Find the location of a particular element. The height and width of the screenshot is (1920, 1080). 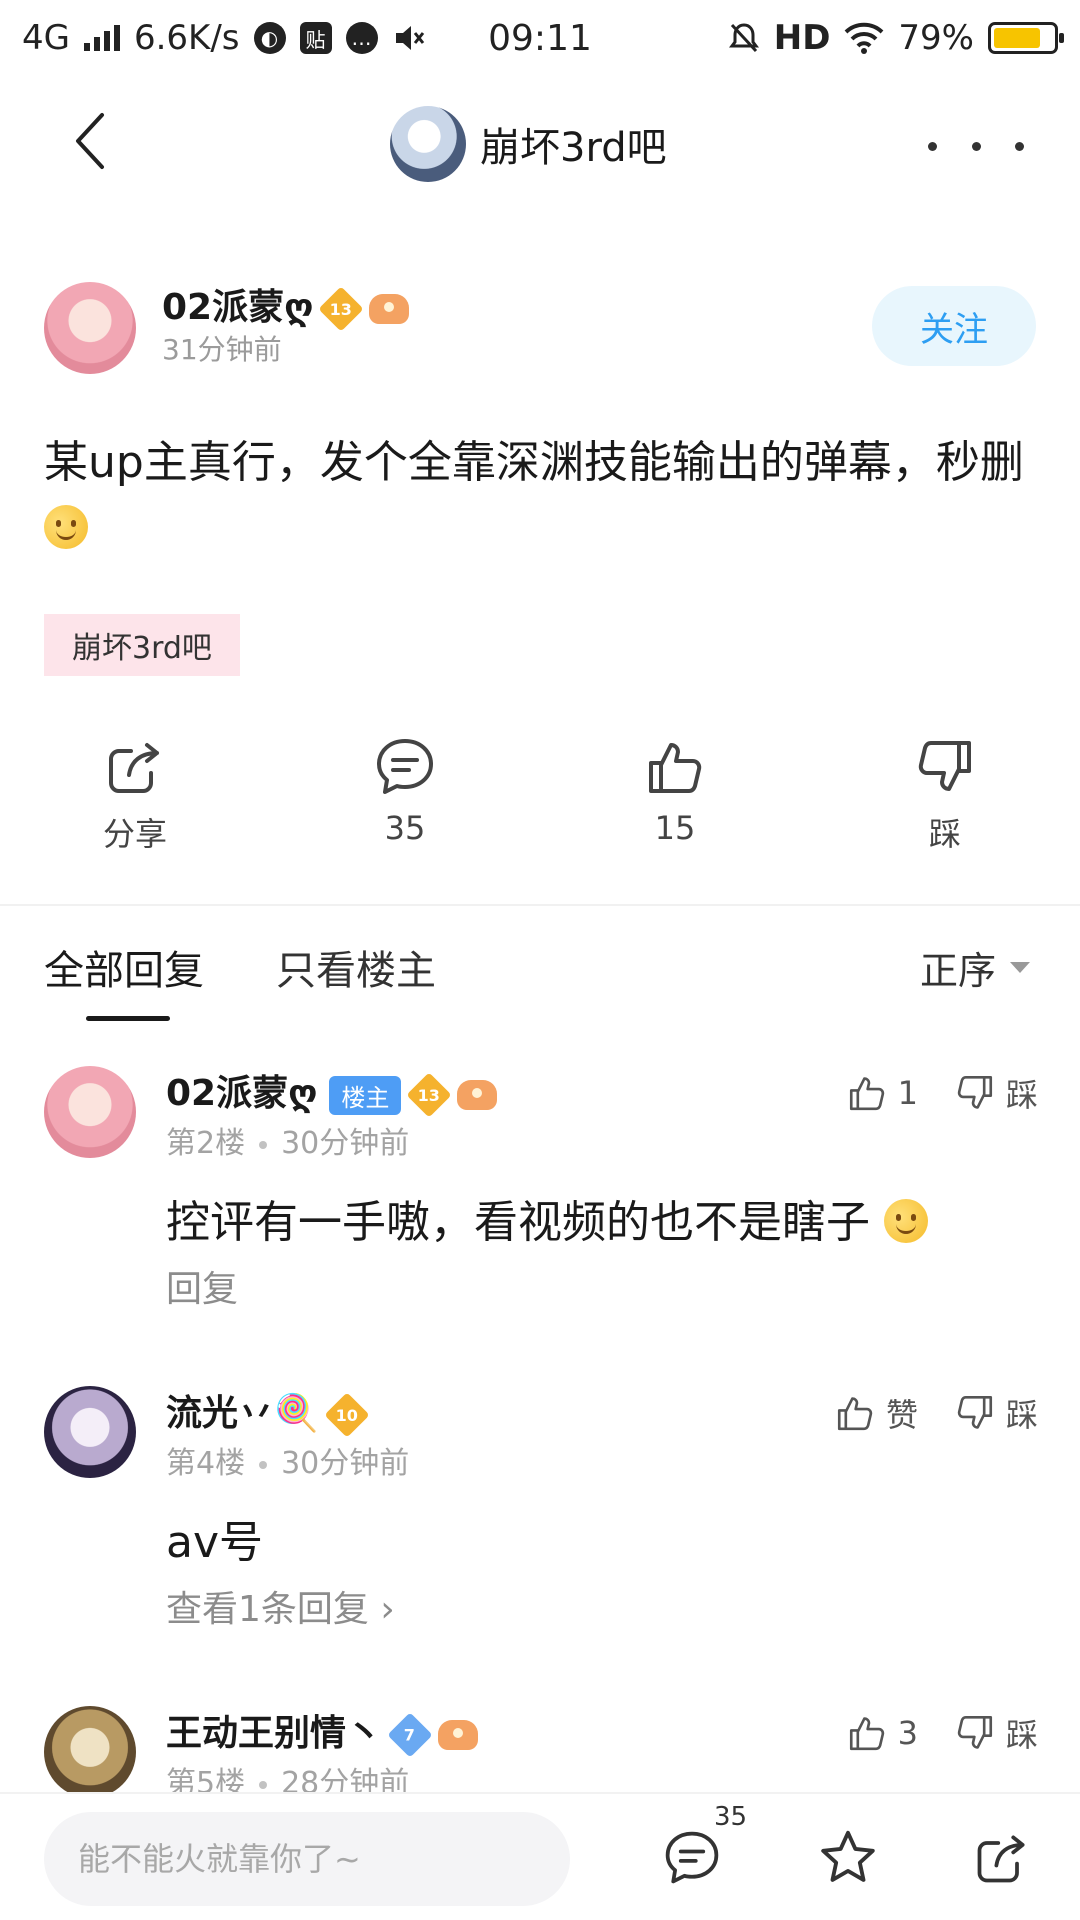

share-icon is located at coordinates (1001, 1859).